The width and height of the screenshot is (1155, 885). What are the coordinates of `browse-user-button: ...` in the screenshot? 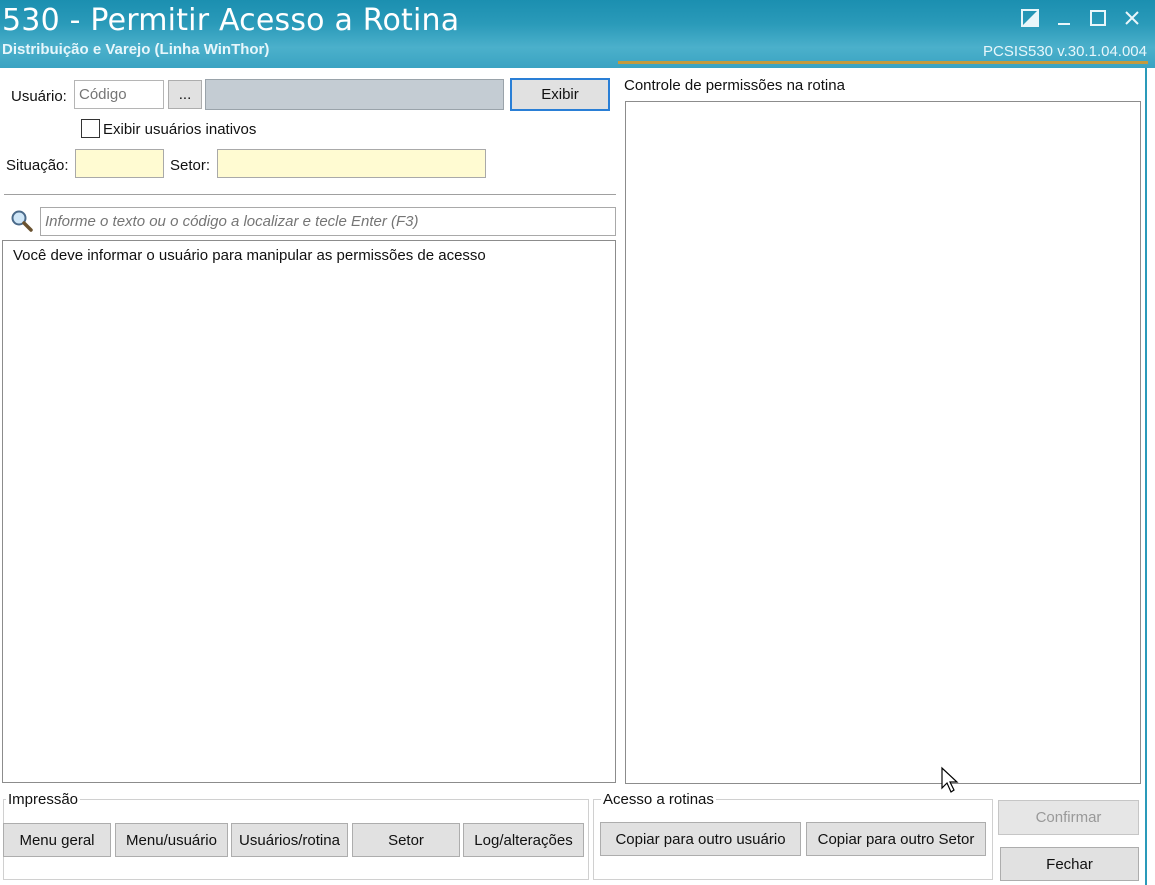 It's located at (185, 94).